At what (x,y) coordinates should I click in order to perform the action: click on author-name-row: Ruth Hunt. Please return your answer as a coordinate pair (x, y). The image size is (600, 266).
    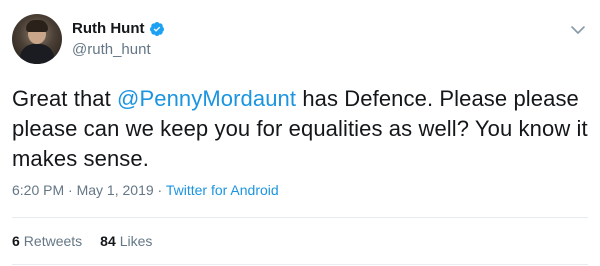
    Looking at the image, I should click on (118, 29).